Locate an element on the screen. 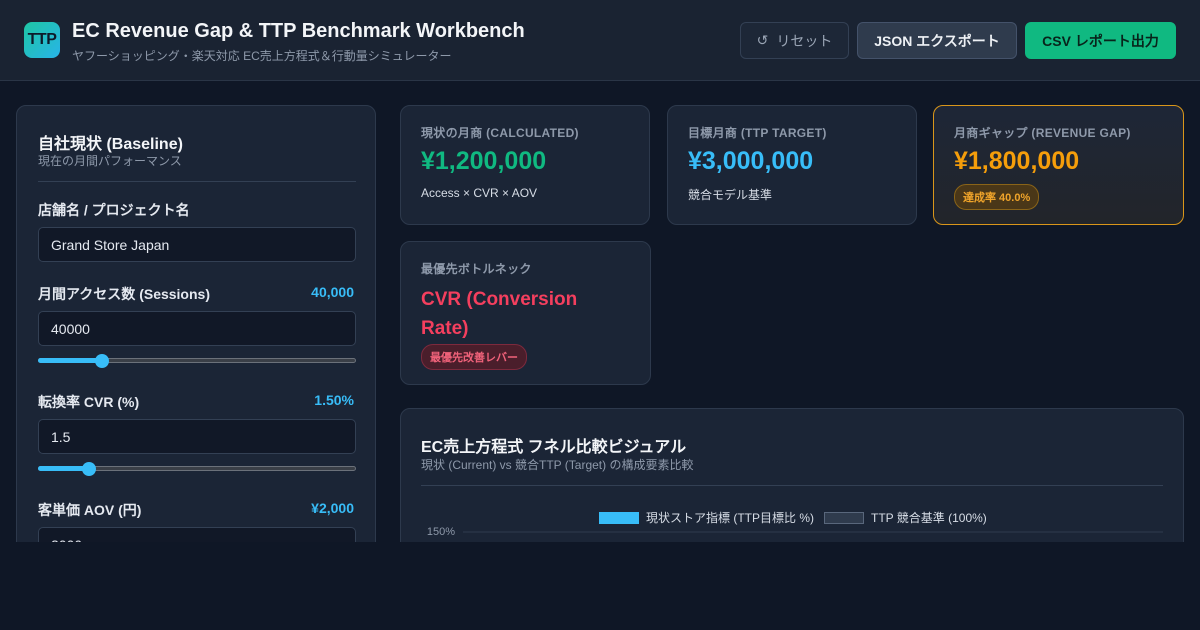  aov-label: 客単価 AOV (円) is located at coordinates (90, 510).